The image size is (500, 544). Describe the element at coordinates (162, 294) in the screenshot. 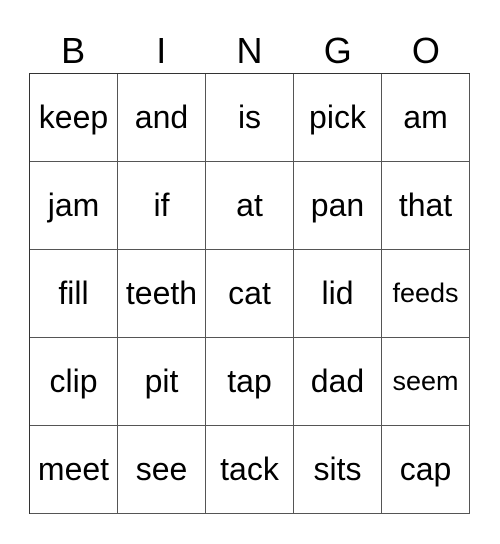

I see `bingo-cell: teeth` at that location.